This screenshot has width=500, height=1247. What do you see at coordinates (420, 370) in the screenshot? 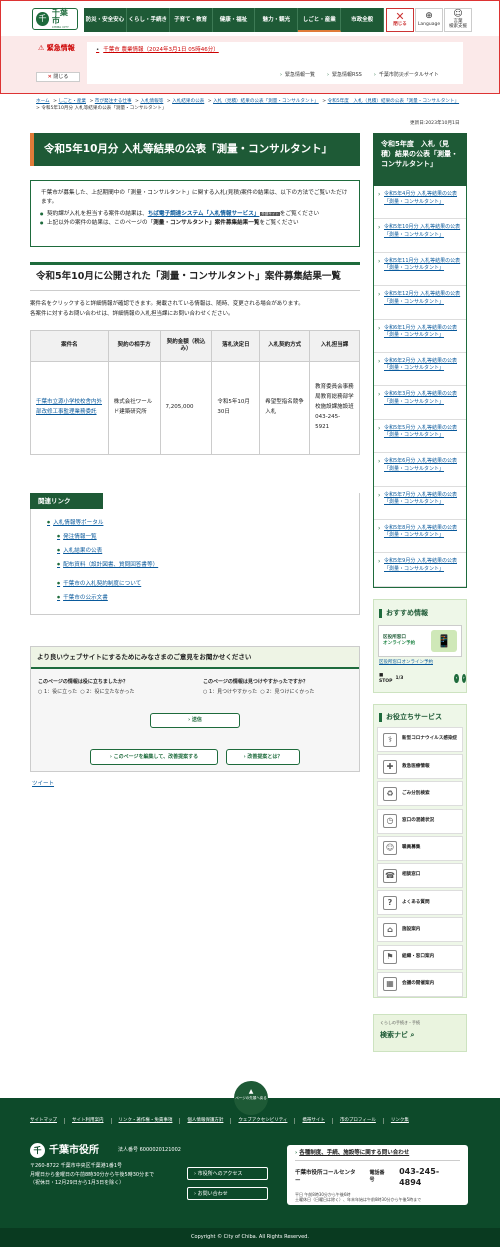
I see `side-nav-item: 令和6年2月分 入札等結果の公表「測量・コンサルタント」` at bounding box center [420, 370].